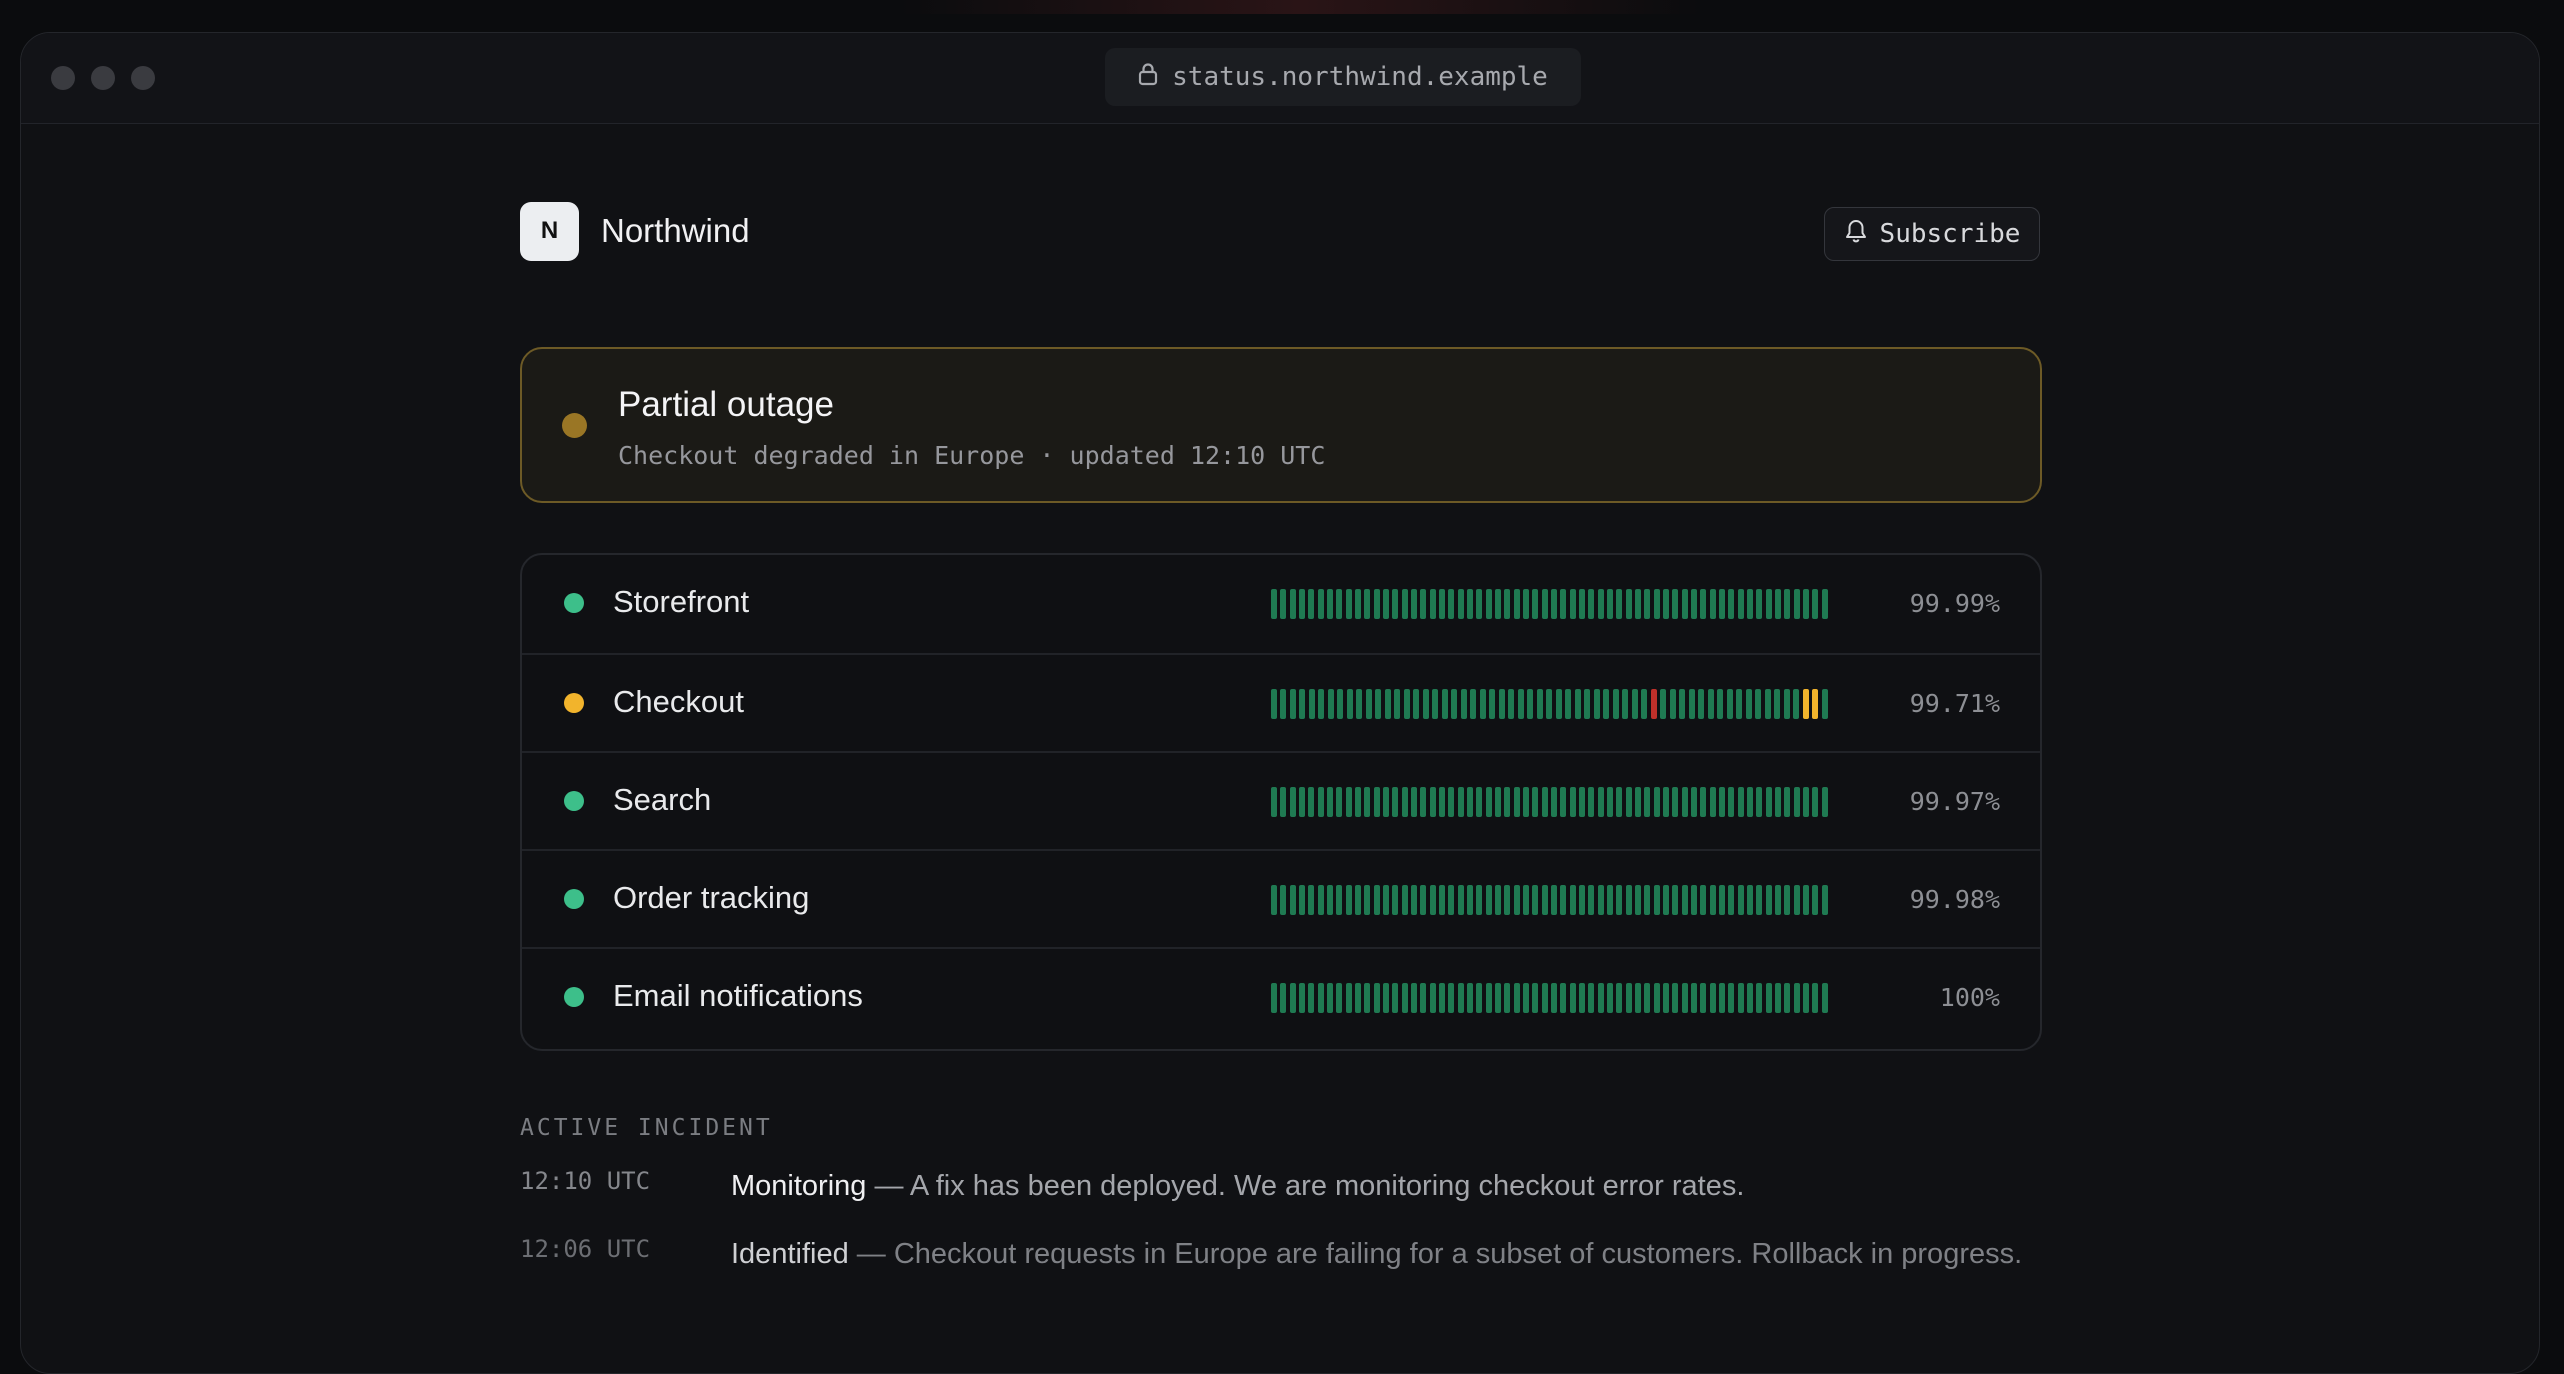  I want to click on address-bar: status.northwind.example, so click(1343, 77).